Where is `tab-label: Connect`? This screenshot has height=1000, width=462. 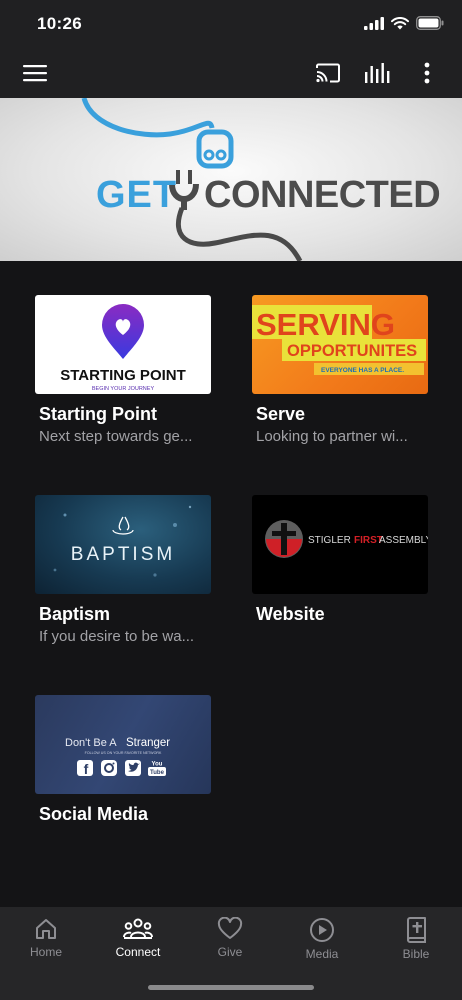 tab-label: Connect is located at coordinates (138, 952).